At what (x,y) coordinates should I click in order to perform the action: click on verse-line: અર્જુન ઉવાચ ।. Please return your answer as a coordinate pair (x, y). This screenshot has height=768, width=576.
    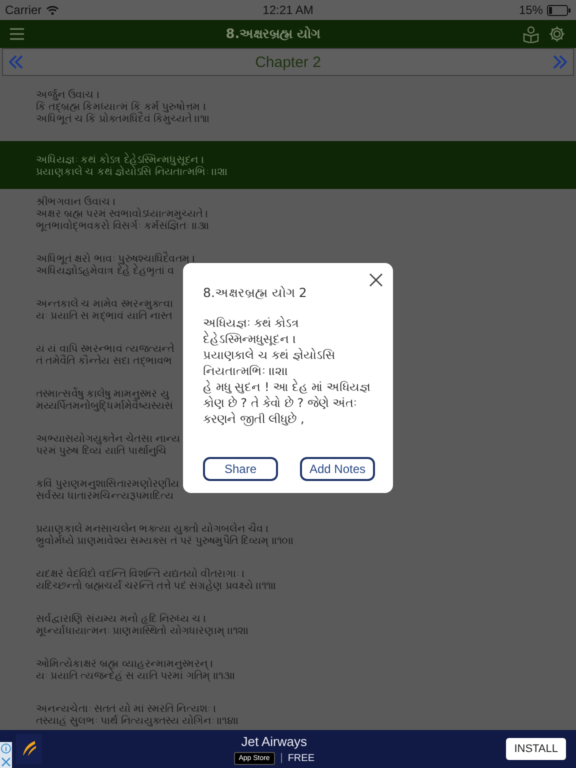
    Looking at the image, I should click on (68, 95).